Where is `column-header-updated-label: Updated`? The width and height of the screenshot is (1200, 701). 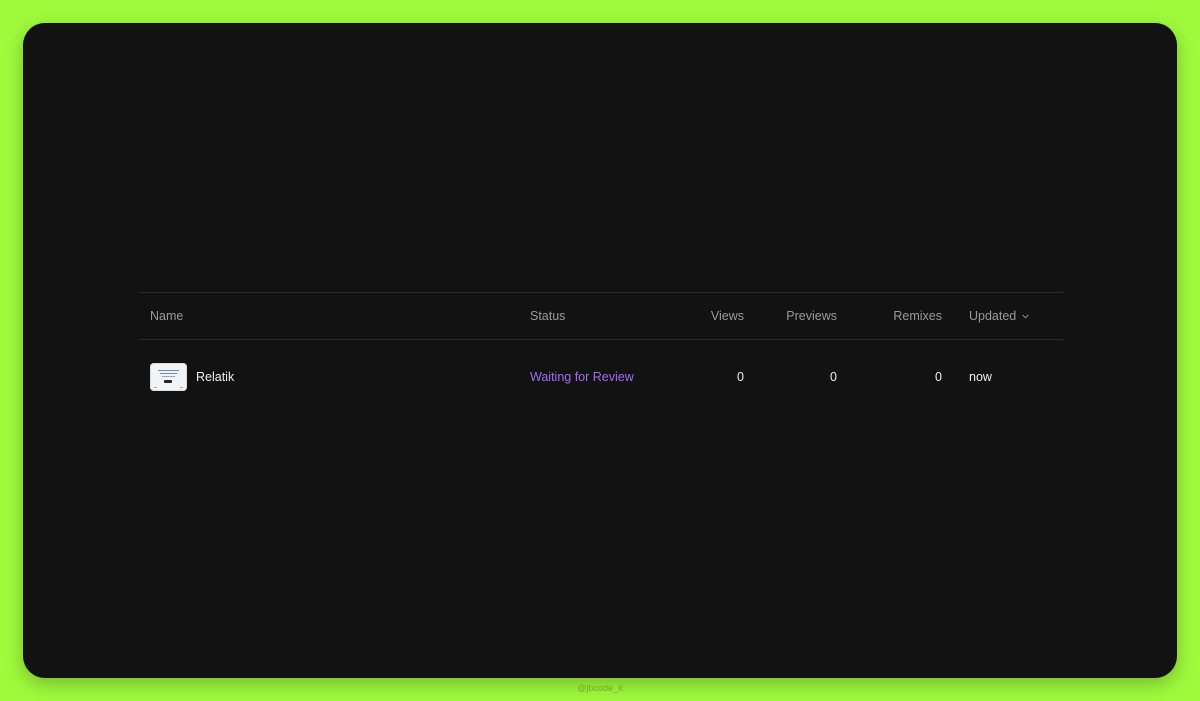 column-header-updated-label: Updated is located at coordinates (993, 316).